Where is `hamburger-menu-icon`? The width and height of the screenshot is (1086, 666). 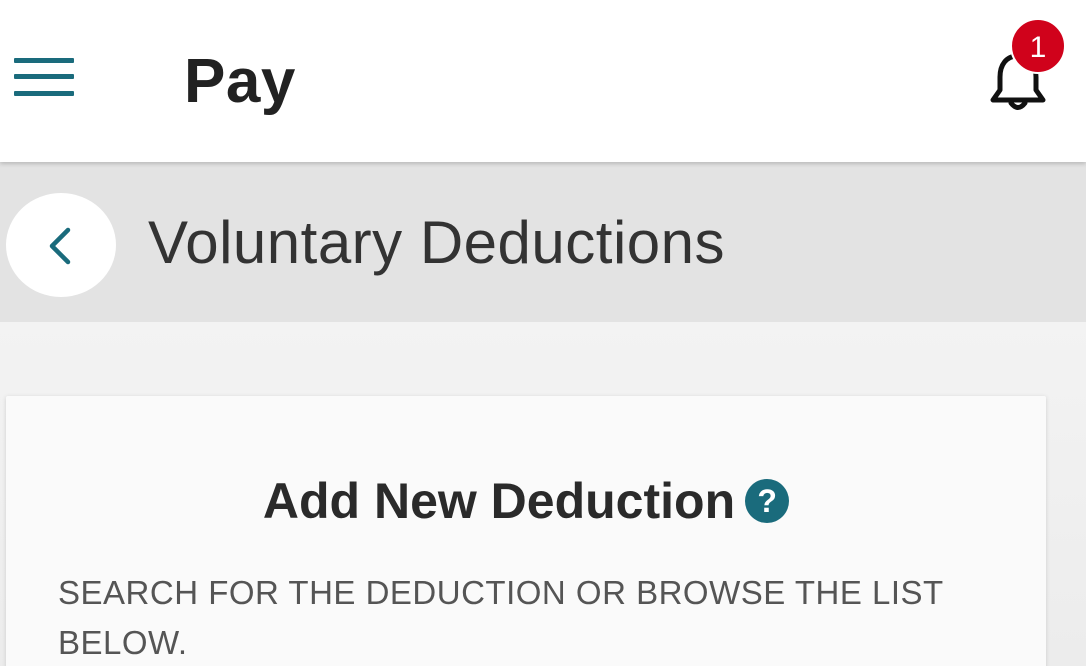 hamburger-menu-icon is located at coordinates (44, 78).